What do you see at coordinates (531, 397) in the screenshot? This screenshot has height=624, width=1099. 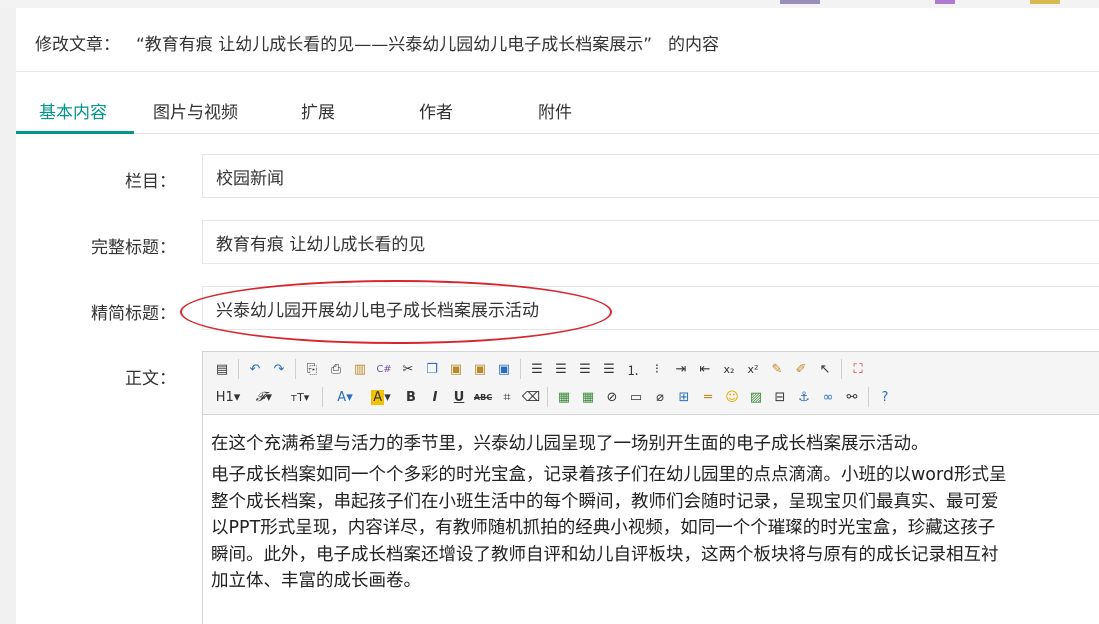 I see `eraser-icon: ⌫` at bounding box center [531, 397].